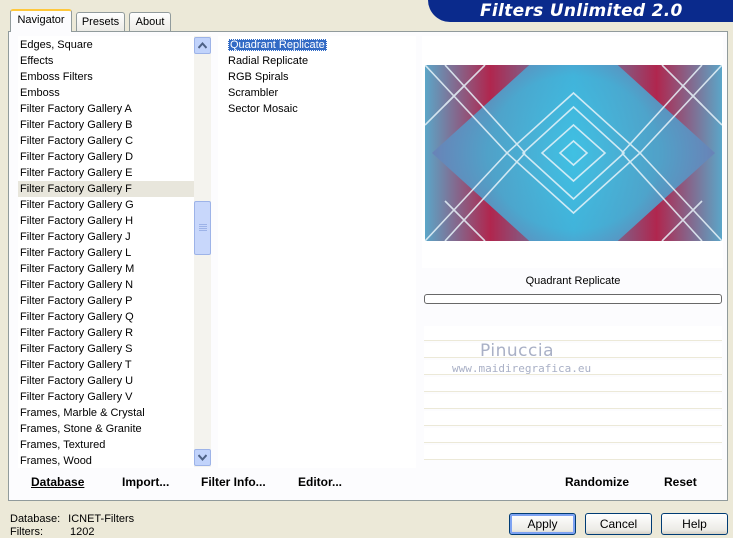  Describe the element at coordinates (52, 532) in the screenshot. I see `status-filters: Filters: 1202` at that location.